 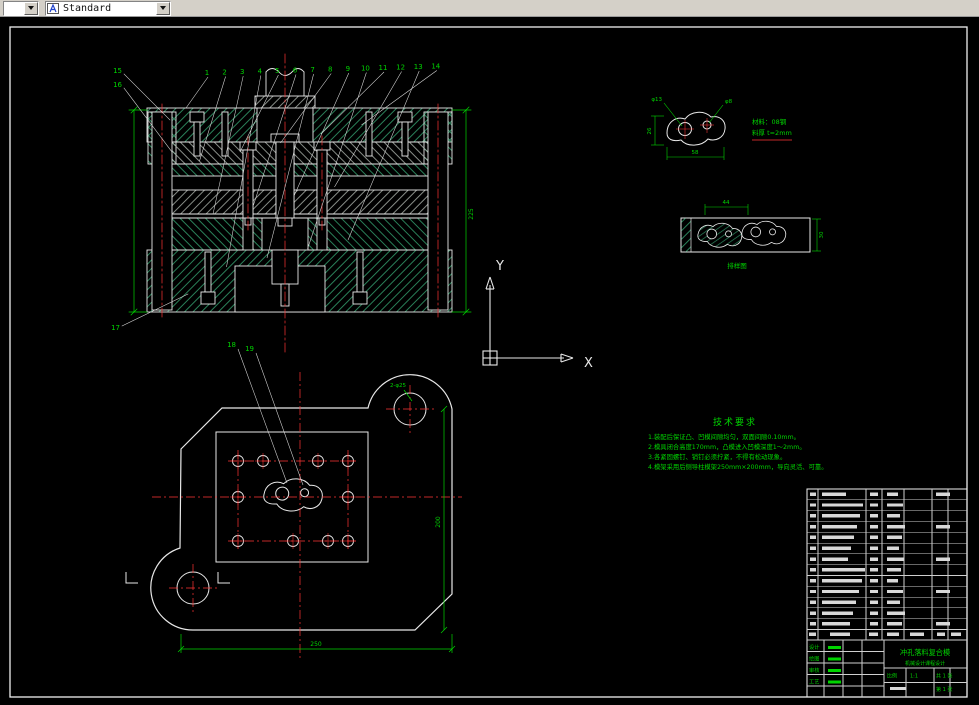 I want to click on strip-blank-outline, so click(x=764, y=233).